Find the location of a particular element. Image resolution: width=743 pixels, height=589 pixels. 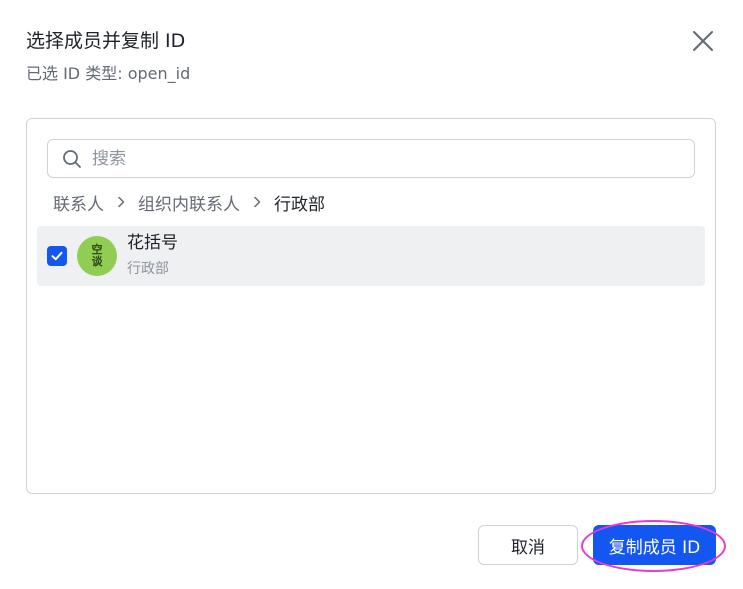

checkmark-icon is located at coordinates (57, 256).